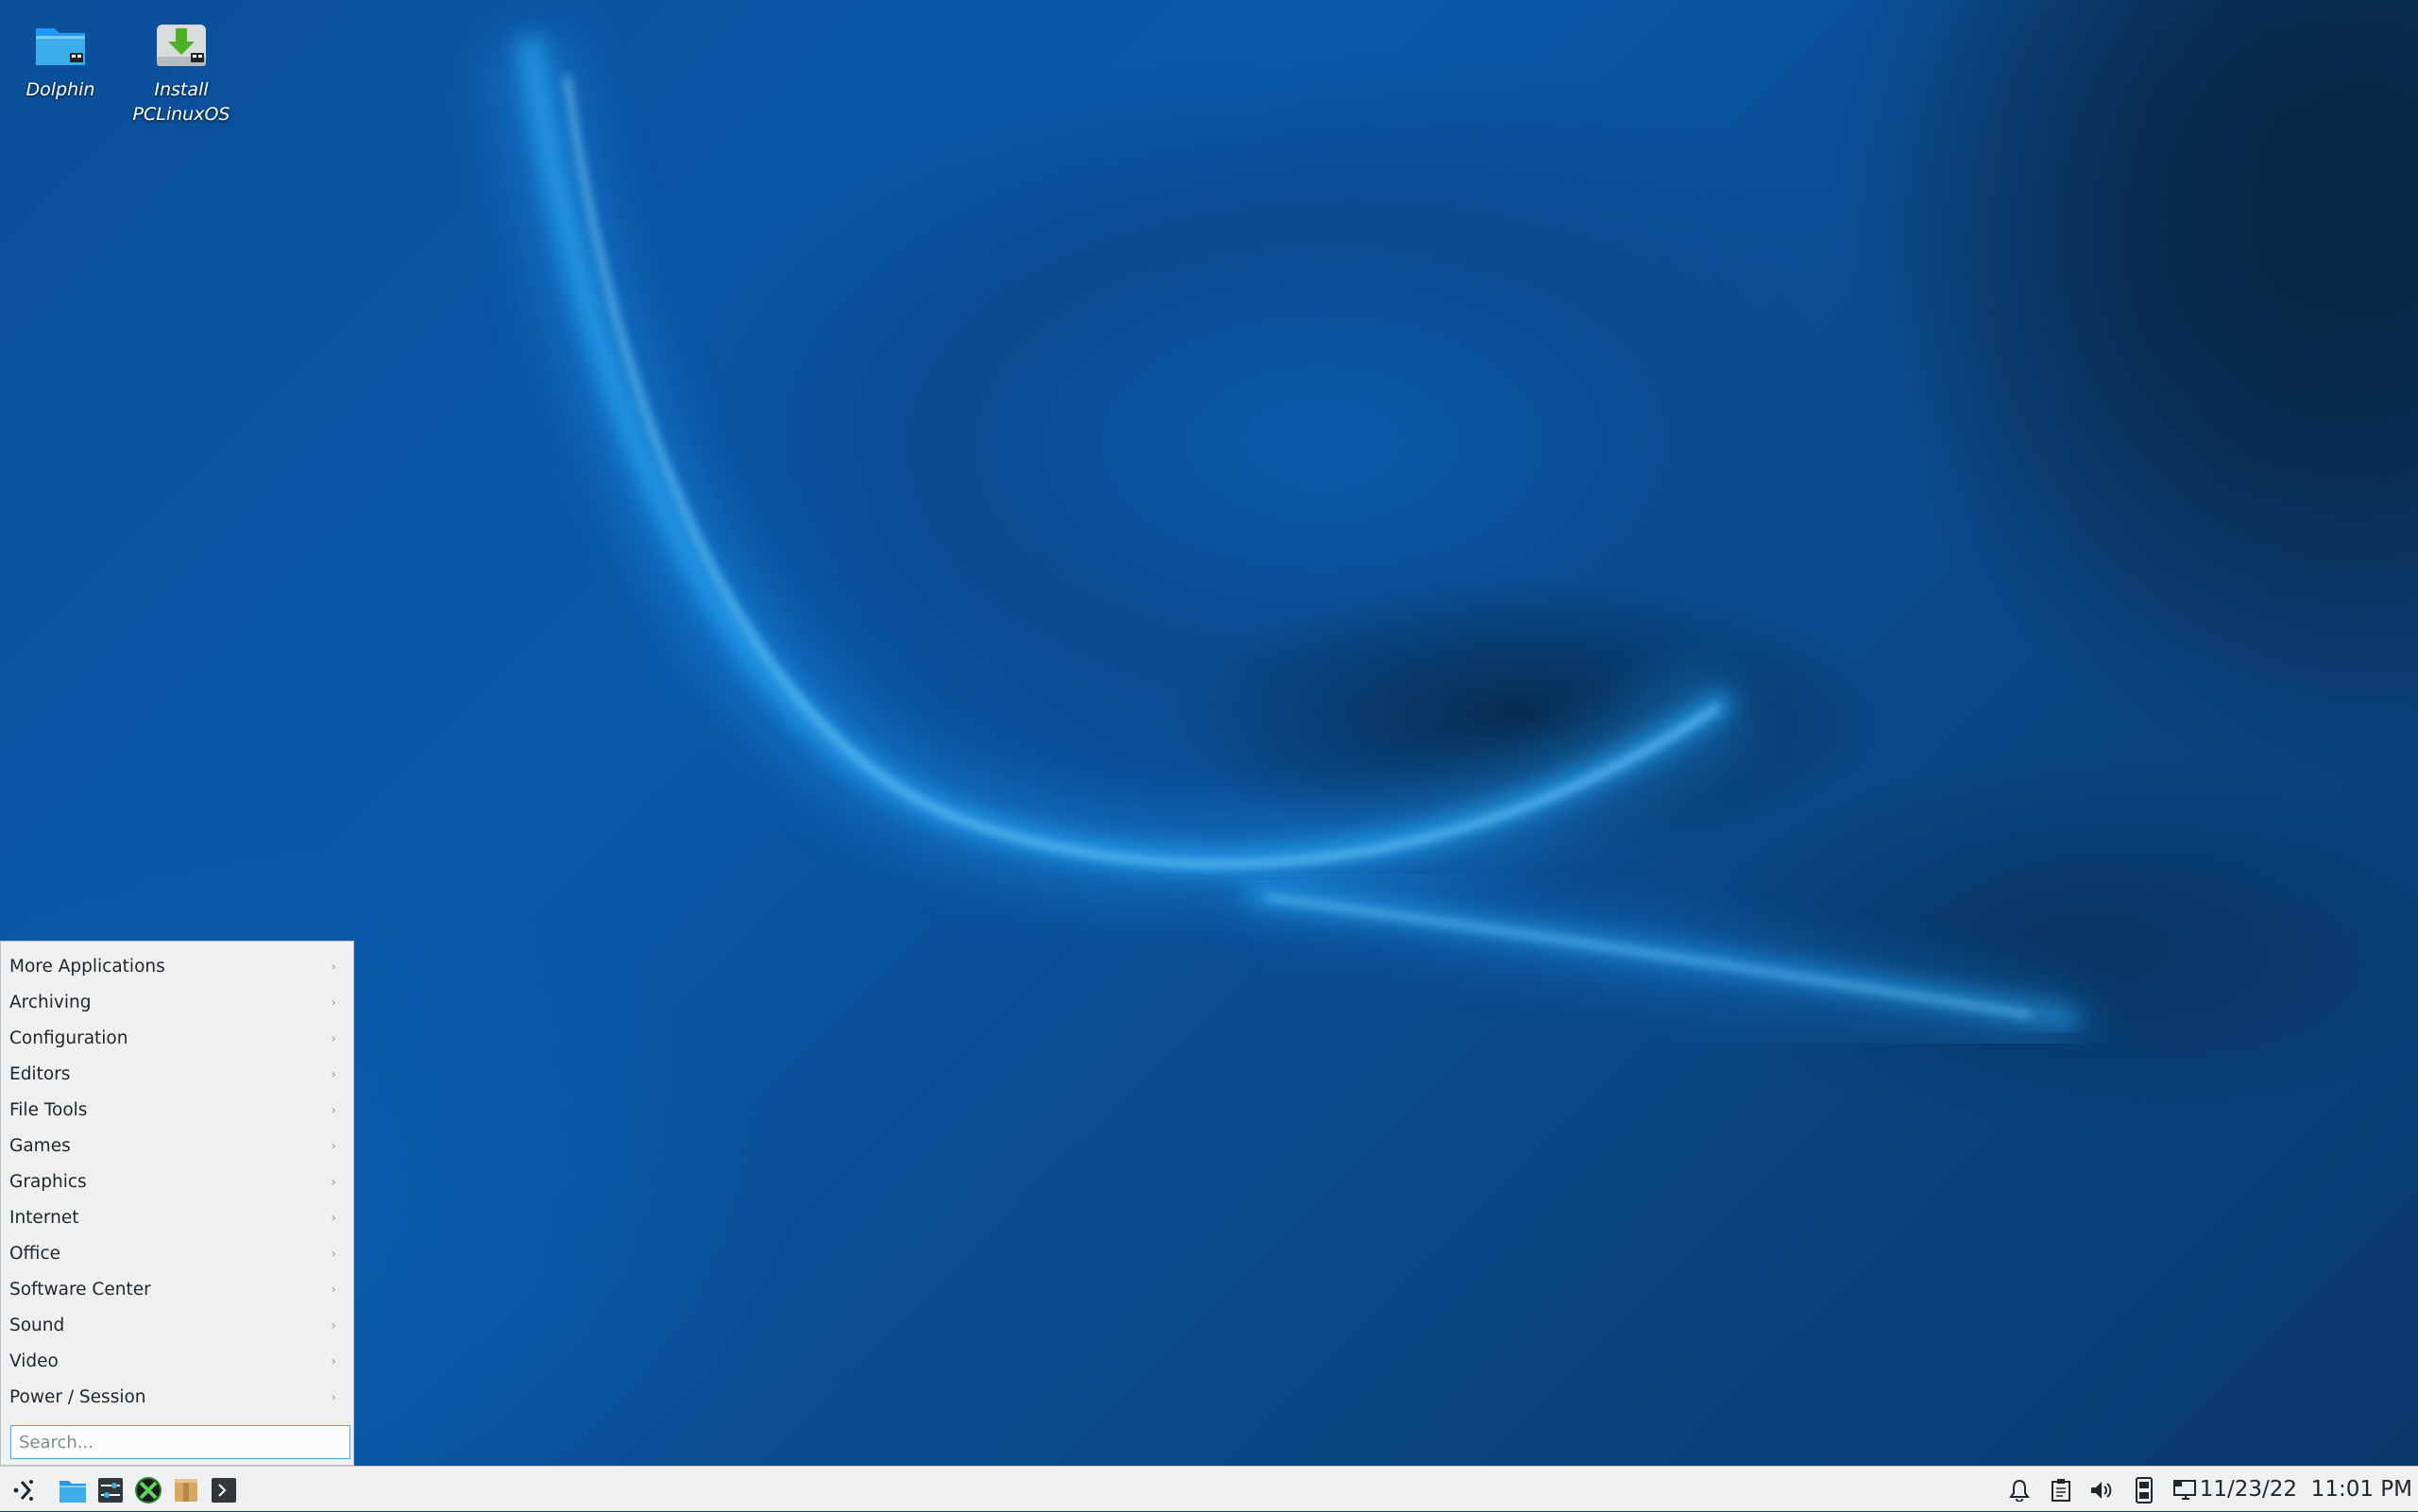  What do you see at coordinates (37, 1325) in the screenshot?
I see `menu-item-label: Sound` at bounding box center [37, 1325].